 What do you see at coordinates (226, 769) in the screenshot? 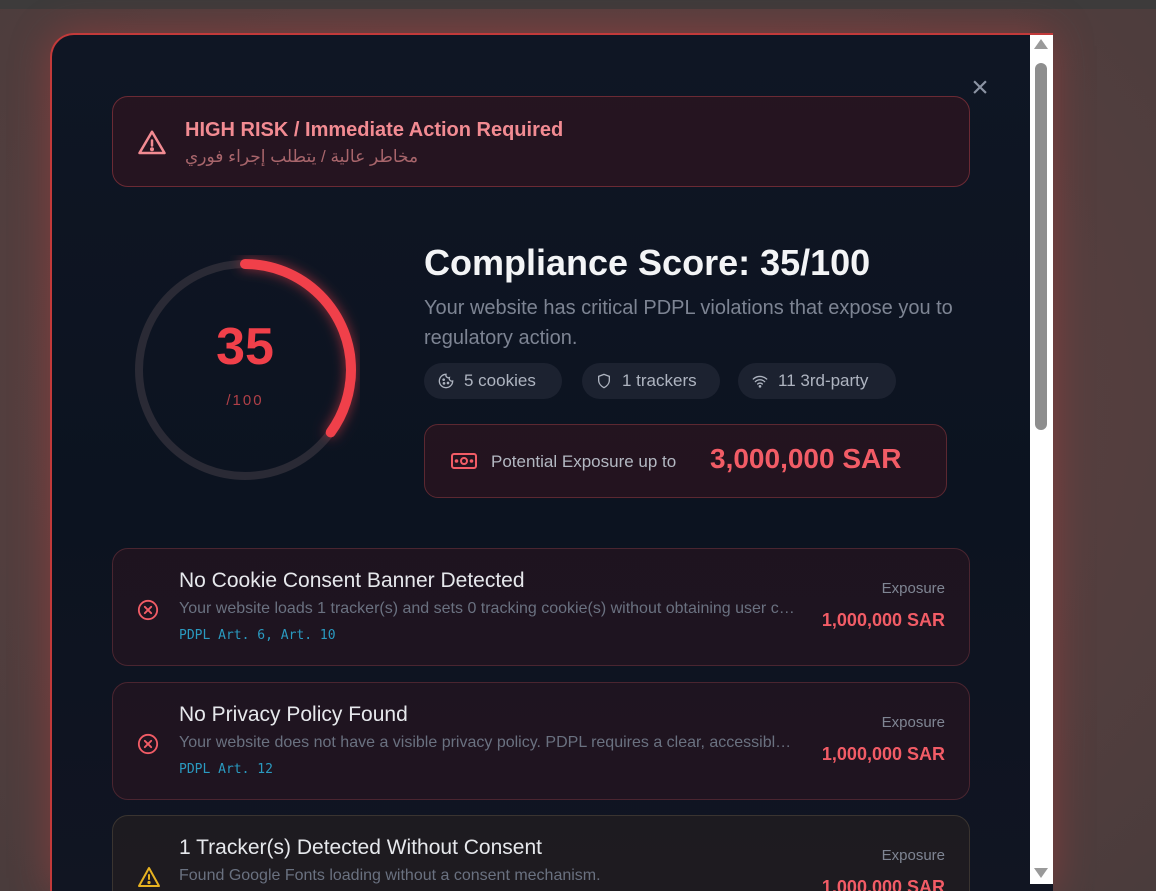
I see `finding-reference: PDPL Art. 12` at bounding box center [226, 769].